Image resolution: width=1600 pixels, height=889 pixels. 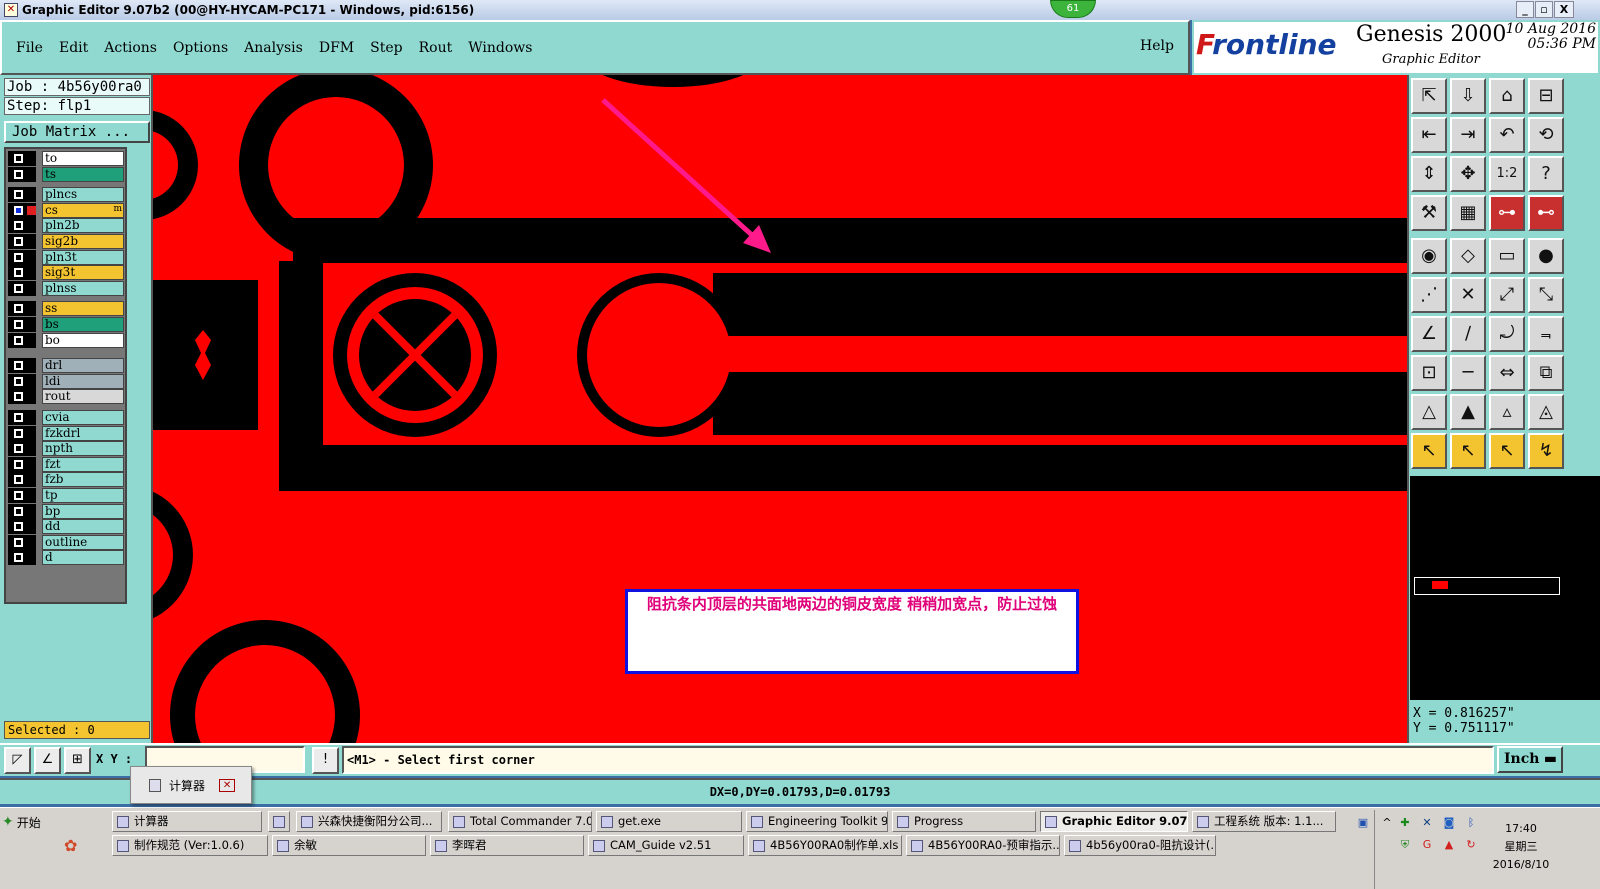 I want to click on menu-help: Help, so click(x=1157, y=46).